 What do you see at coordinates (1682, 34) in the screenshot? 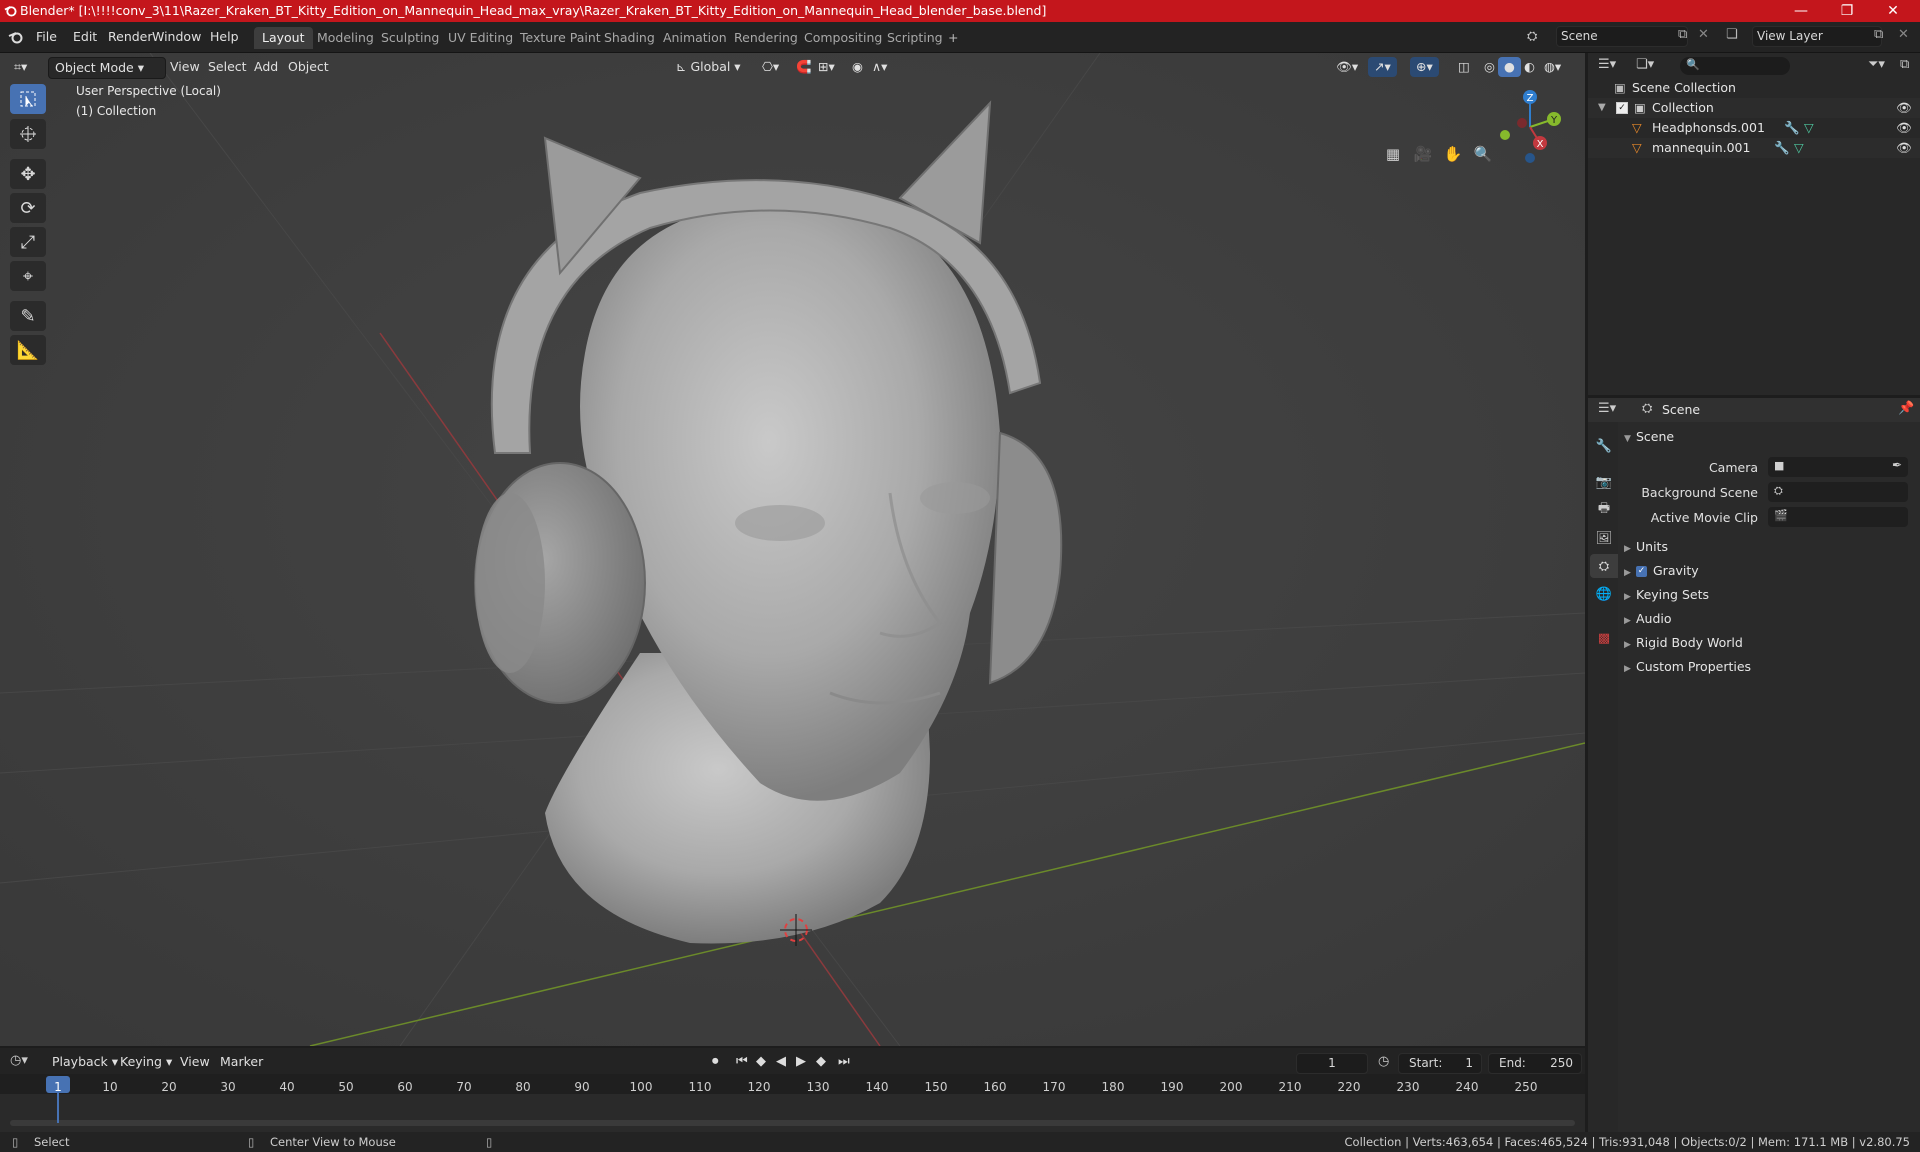
I see `new-scene-icon: ⧉` at bounding box center [1682, 34].